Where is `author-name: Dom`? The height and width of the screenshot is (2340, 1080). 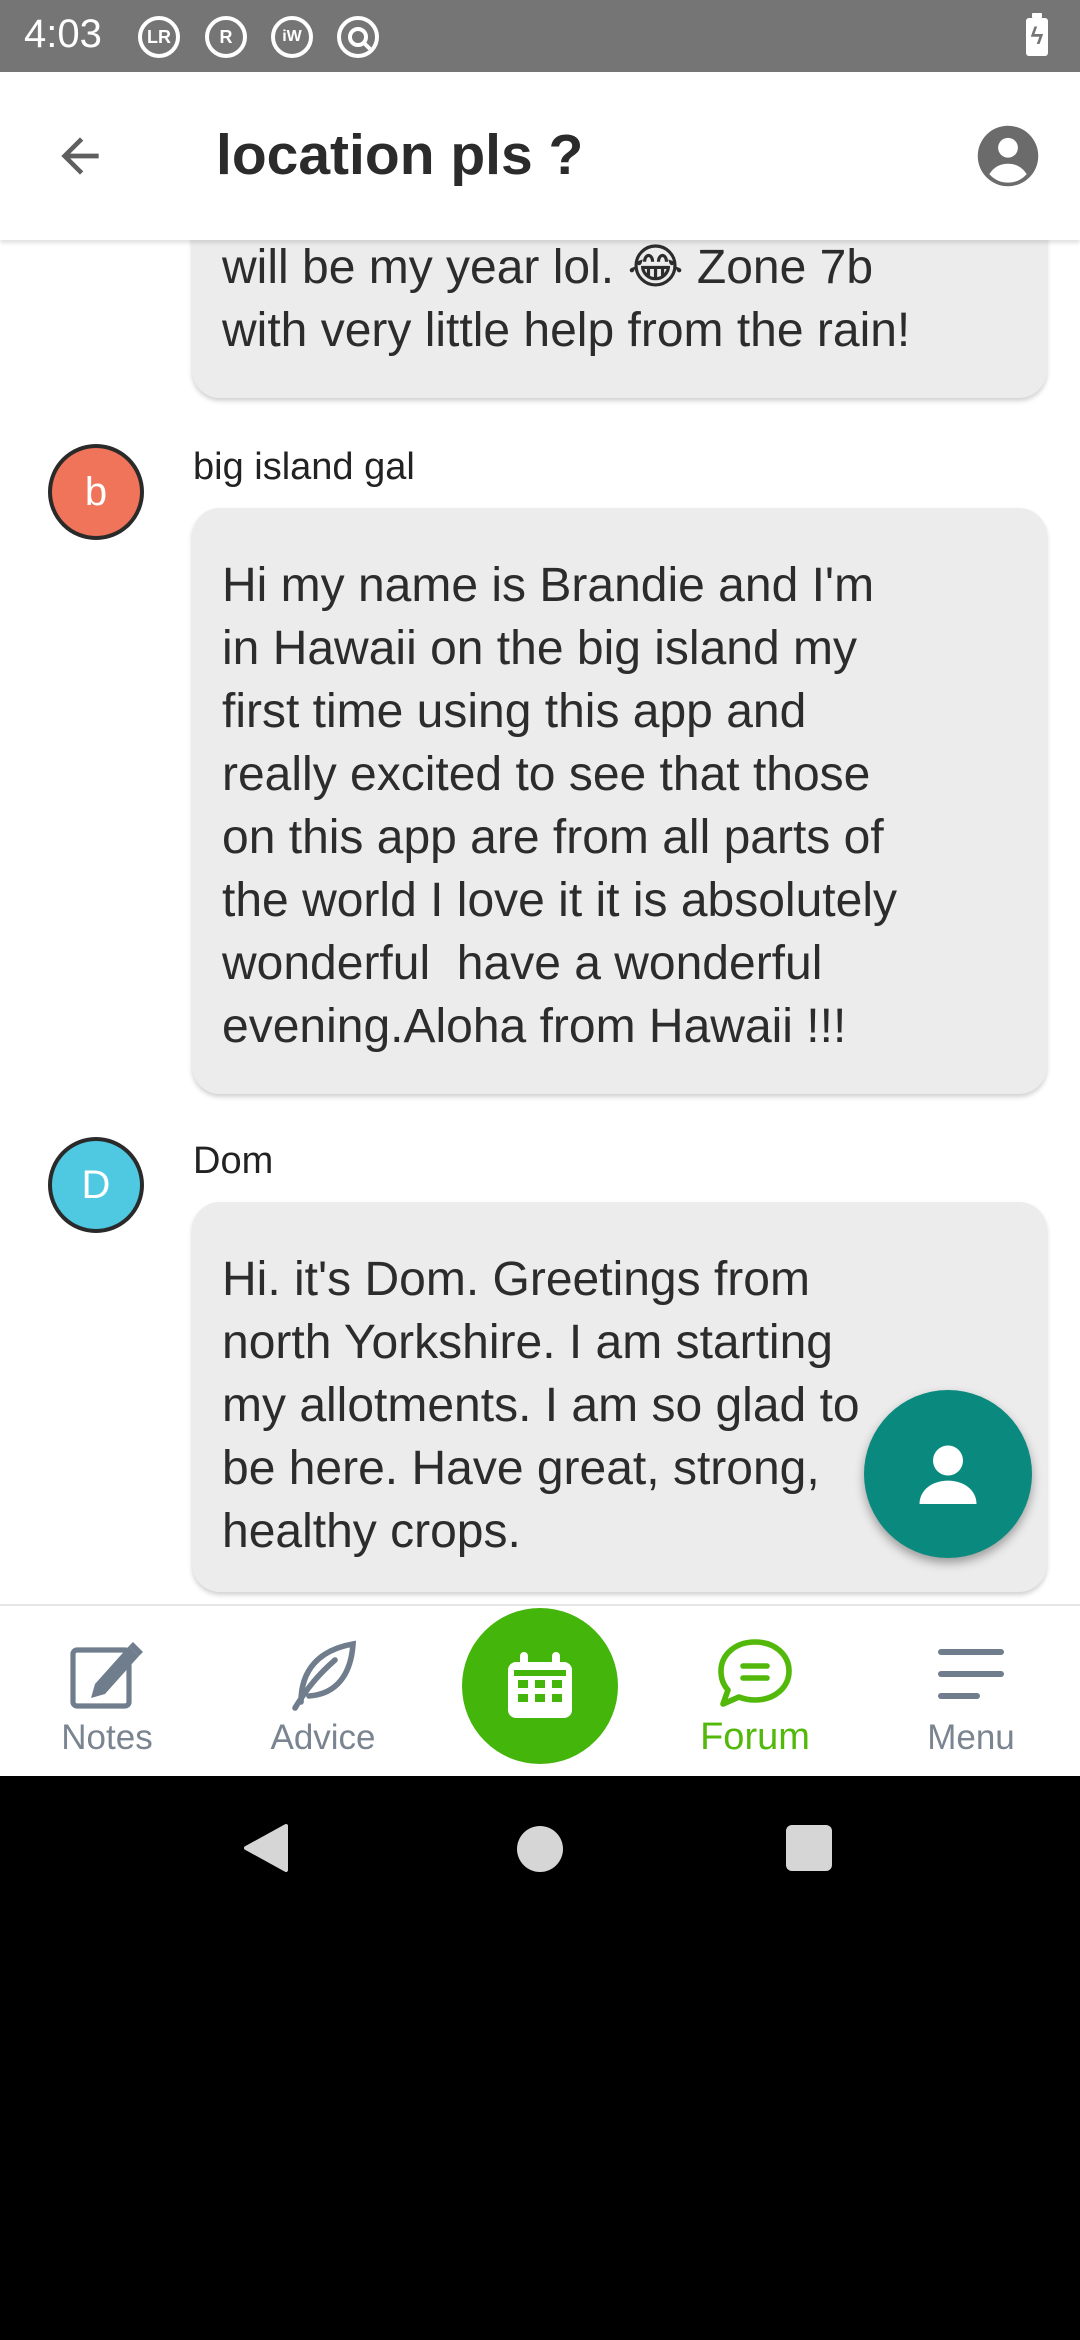 author-name: Dom is located at coordinates (233, 1161).